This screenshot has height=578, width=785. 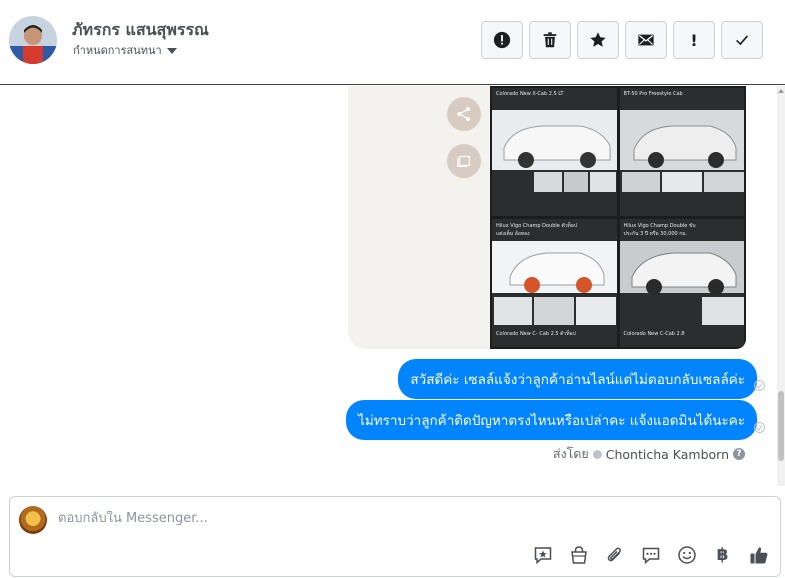 What do you see at coordinates (739, 454) in the screenshot?
I see `help-icon: ?` at bounding box center [739, 454].